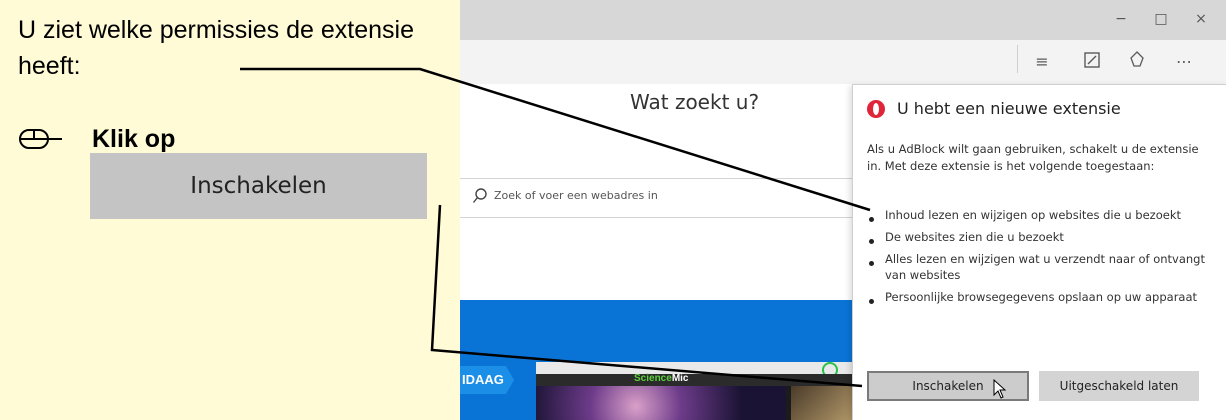  What do you see at coordinates (479, 195) in the screenshot?
I see `search-icon` at bounding box center [479, 195].